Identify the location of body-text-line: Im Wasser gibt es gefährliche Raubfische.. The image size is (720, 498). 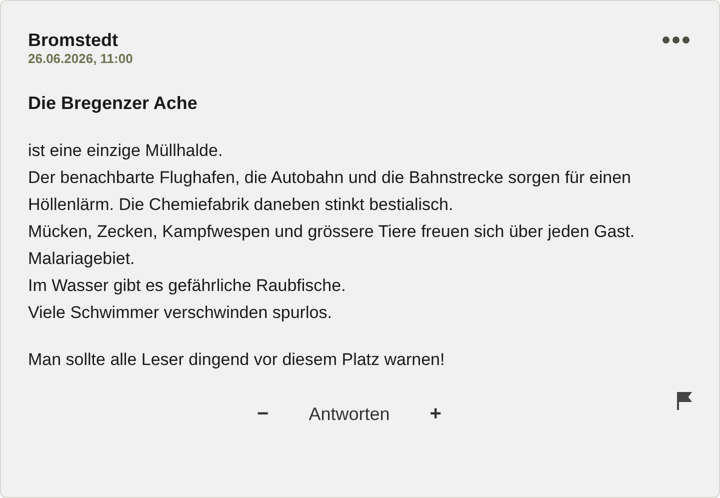
(187, 286).